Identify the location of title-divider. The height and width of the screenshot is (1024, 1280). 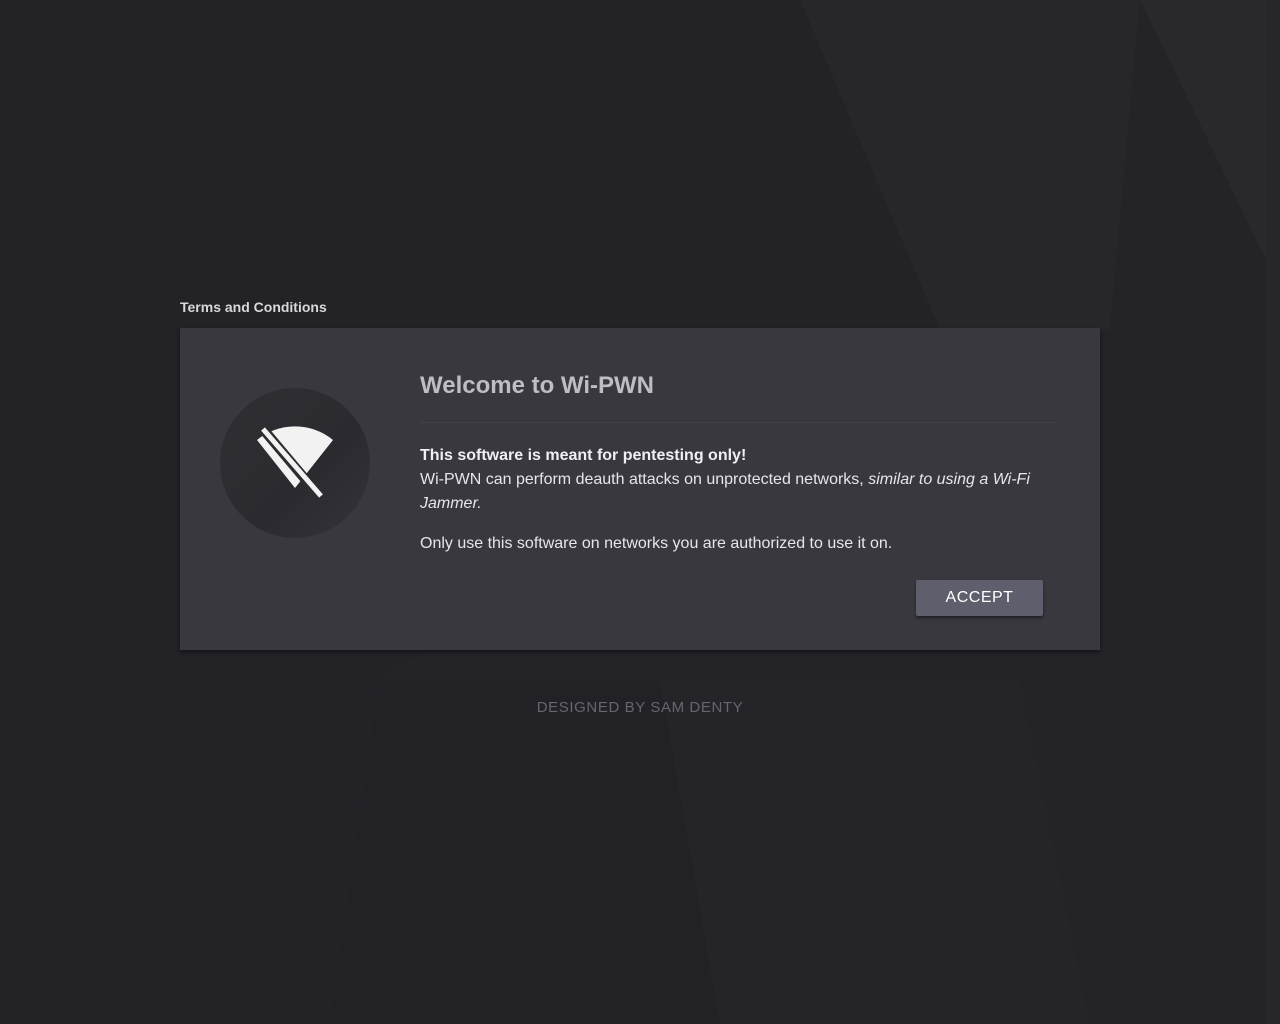
(738, 422).